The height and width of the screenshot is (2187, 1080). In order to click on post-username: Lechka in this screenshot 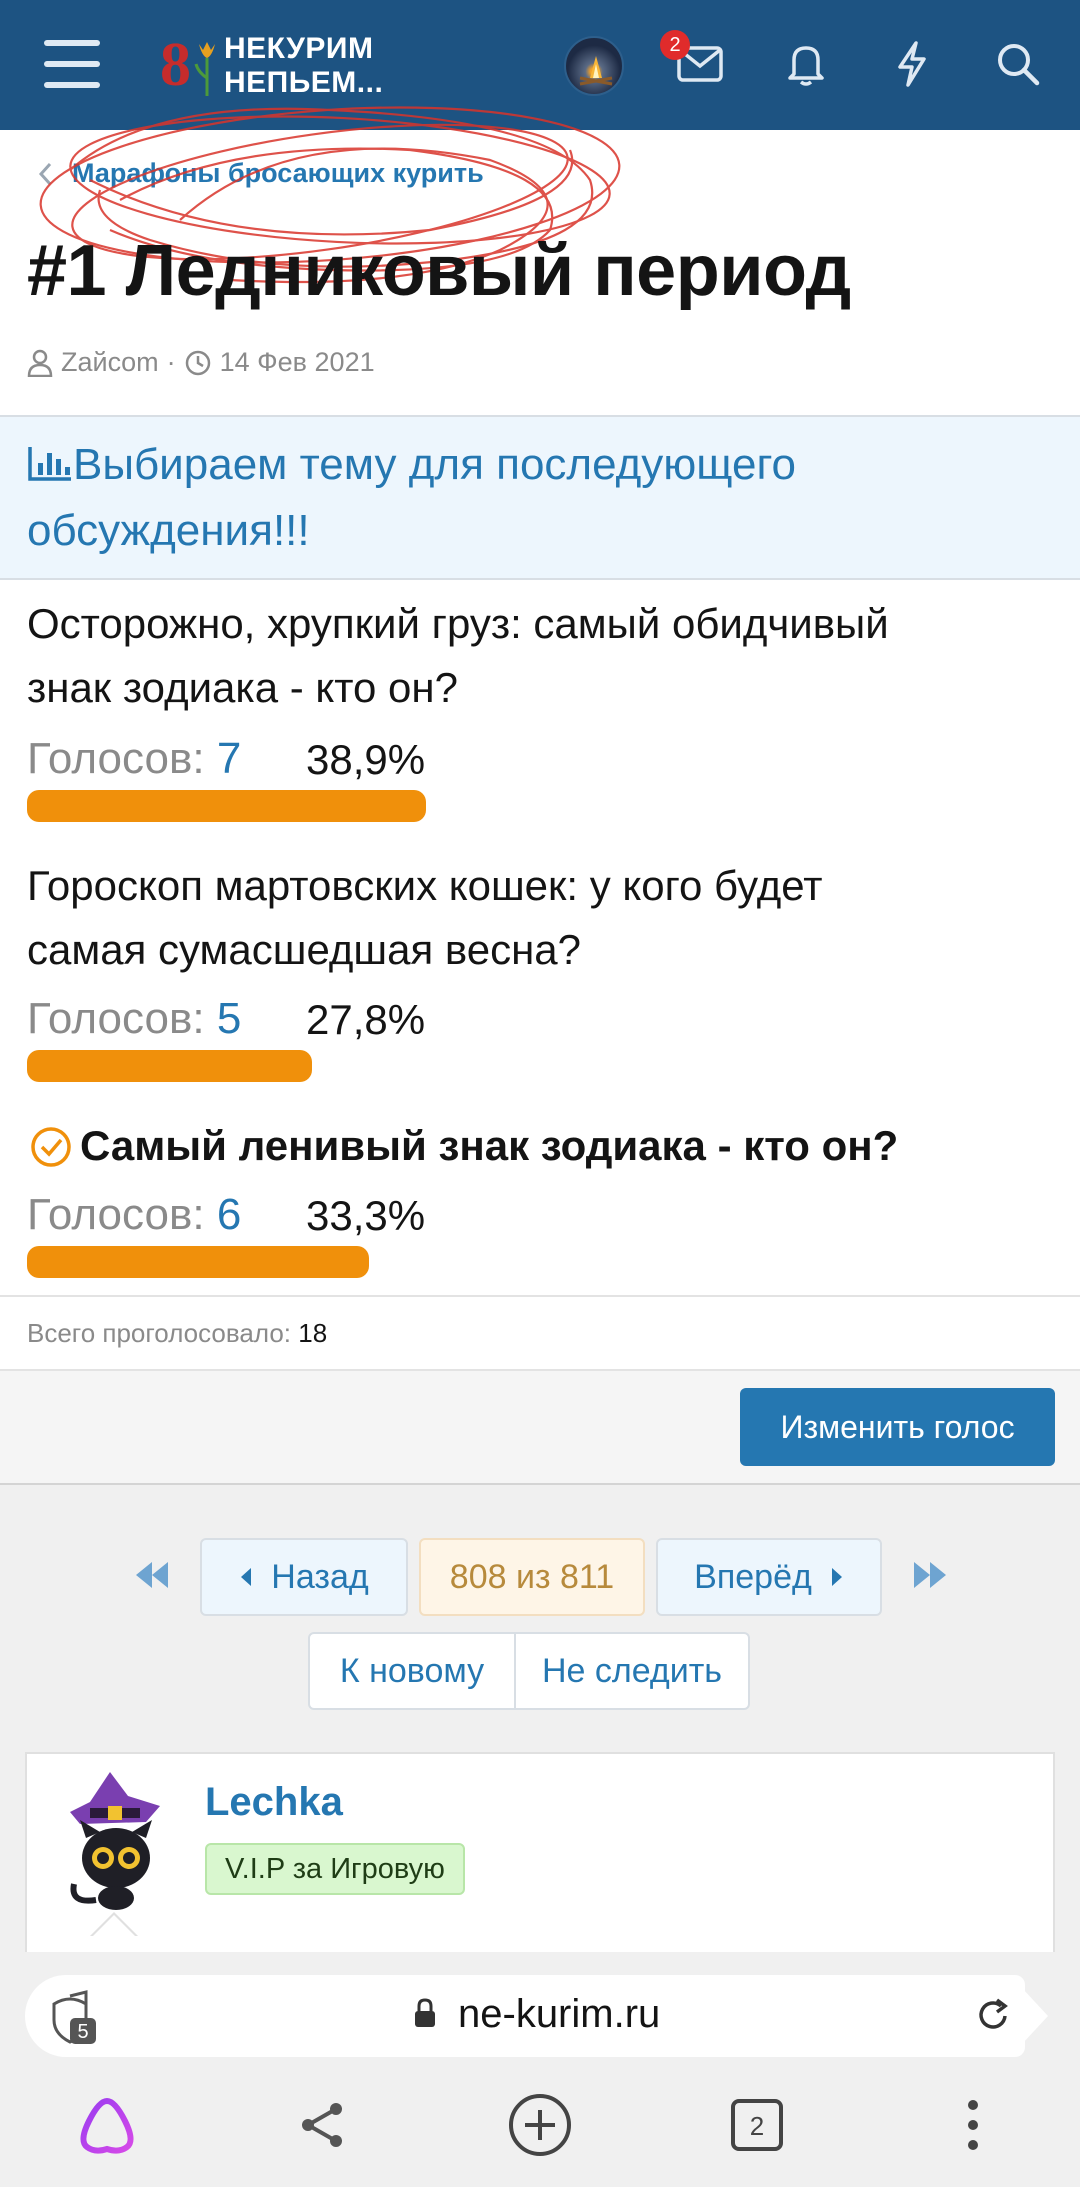, I will do `click(274, 1802)`.